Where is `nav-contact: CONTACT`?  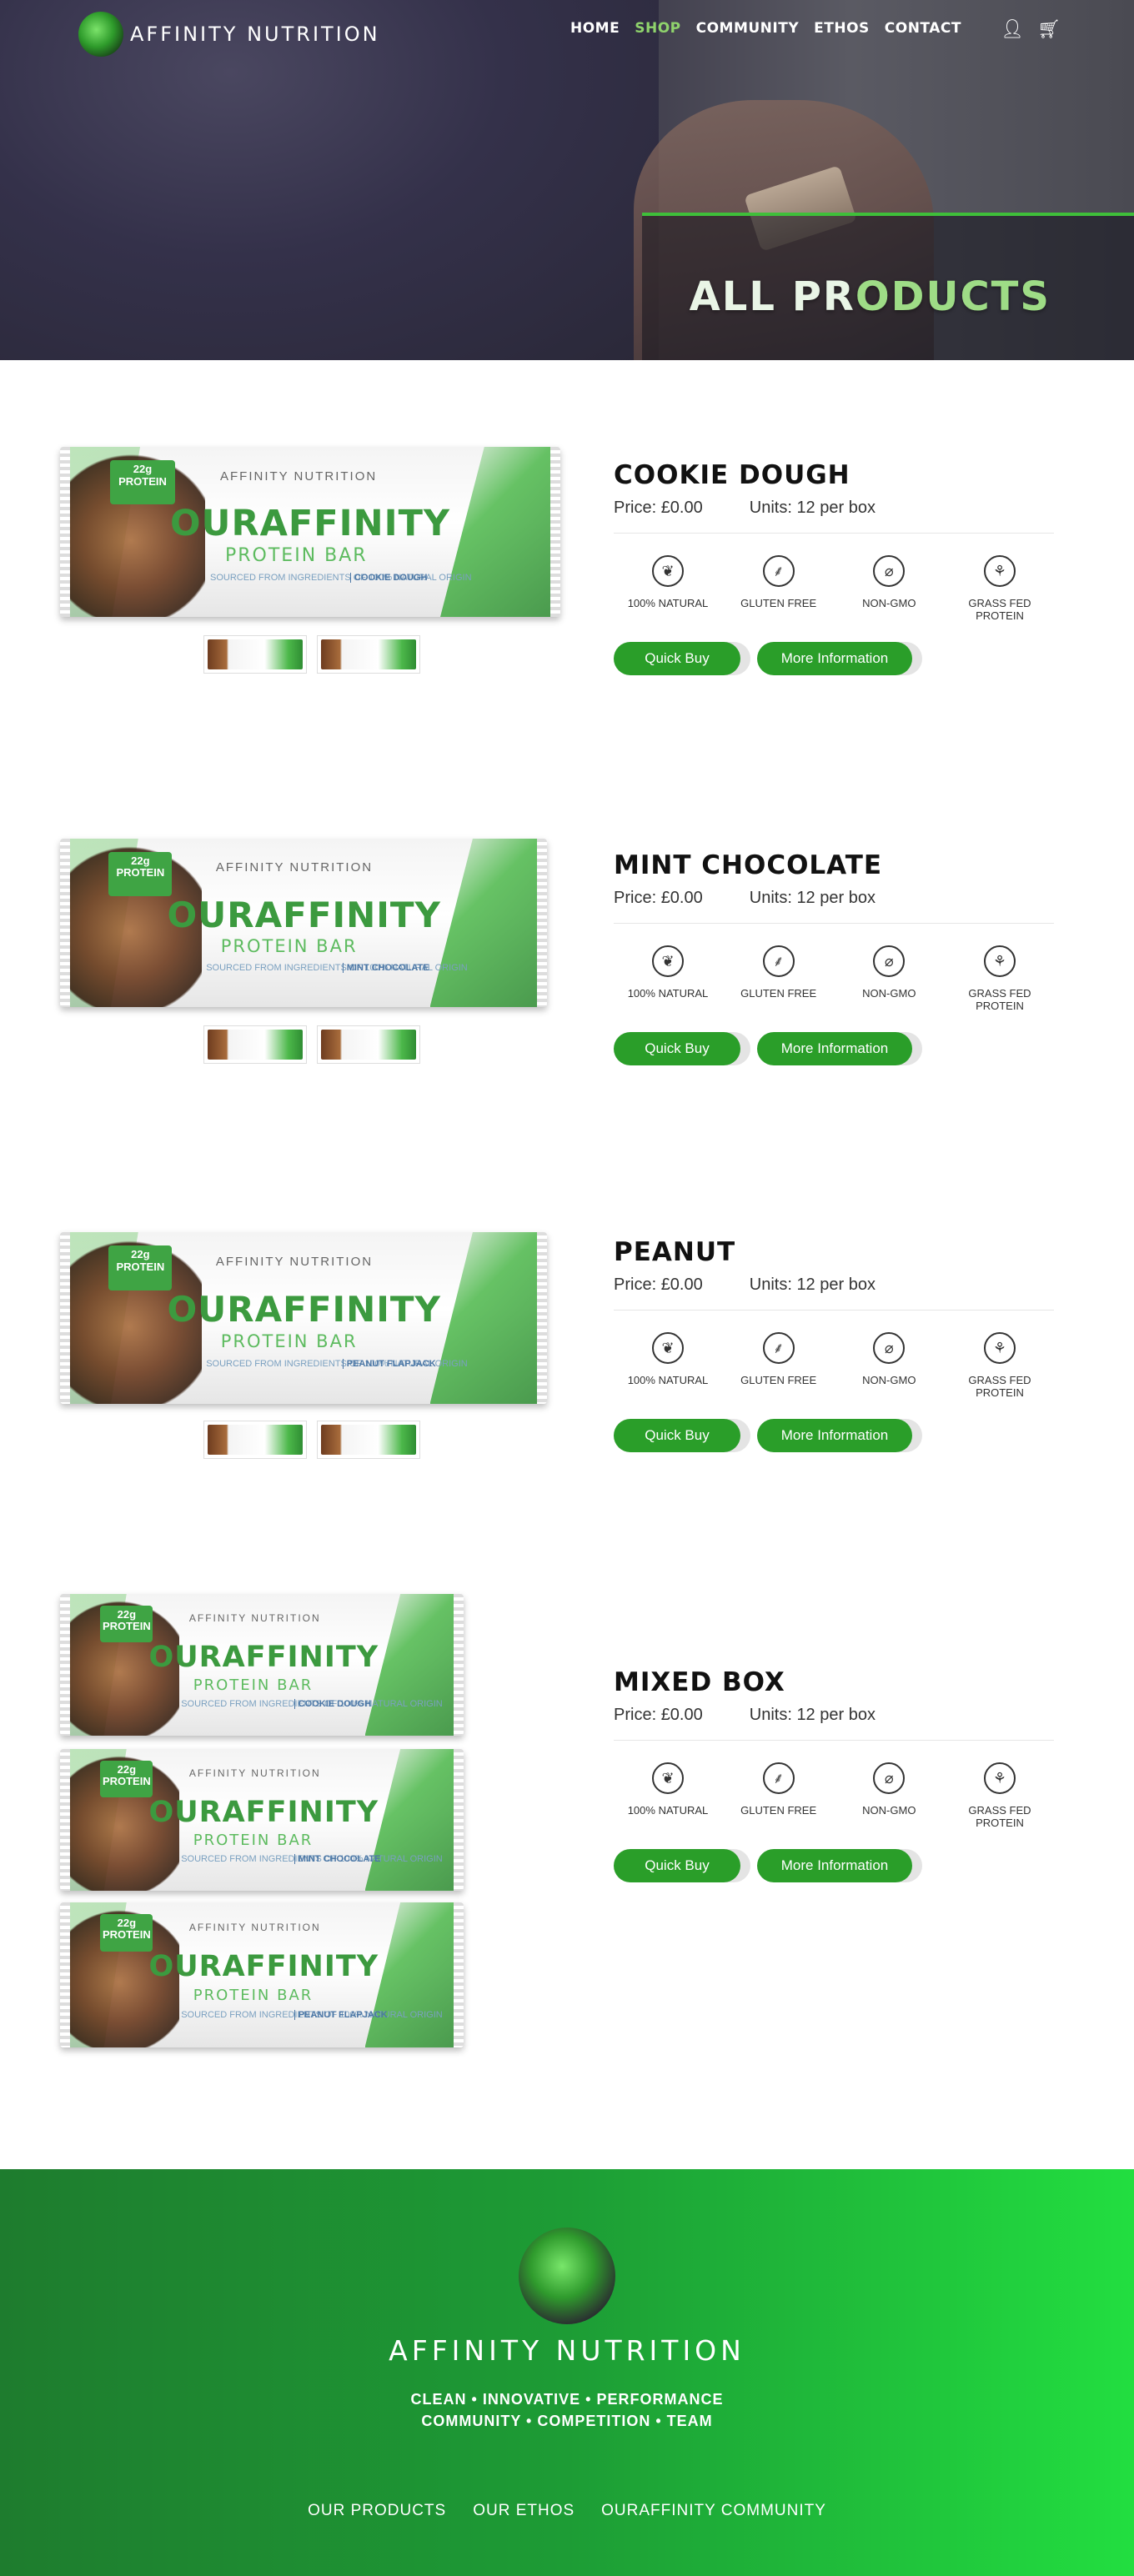 nav-contact: CONTACT is located at coordinates (923, 28).